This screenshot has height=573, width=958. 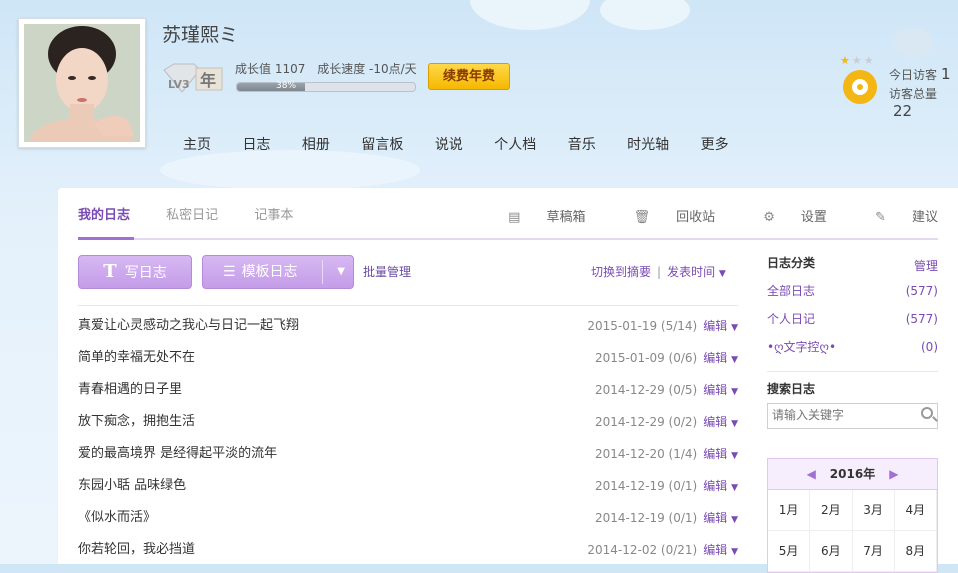 What do you see at coordinates (860, 87) in the screenshot?
I see `visitor-eye-icon` at bounding box center [860, 87].